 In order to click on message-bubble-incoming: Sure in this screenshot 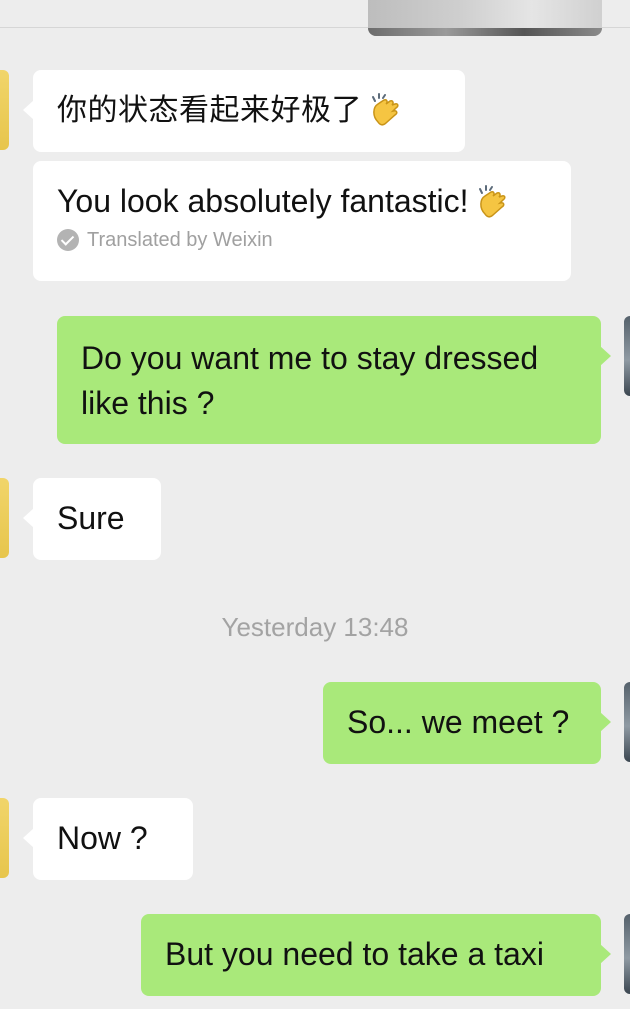, I will do `click(92, 519)`.